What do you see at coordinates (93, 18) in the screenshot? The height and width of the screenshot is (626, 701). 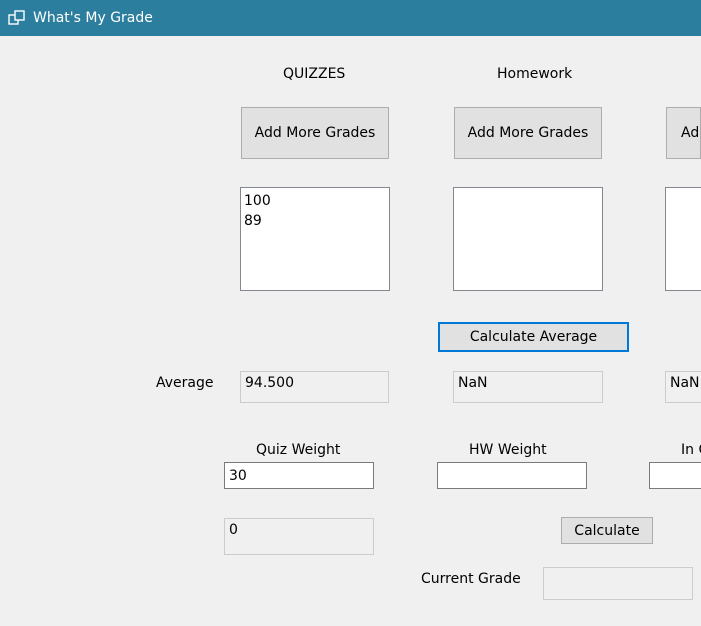 I see `window-title: What's My Grade` at bounding box center [93, 18].